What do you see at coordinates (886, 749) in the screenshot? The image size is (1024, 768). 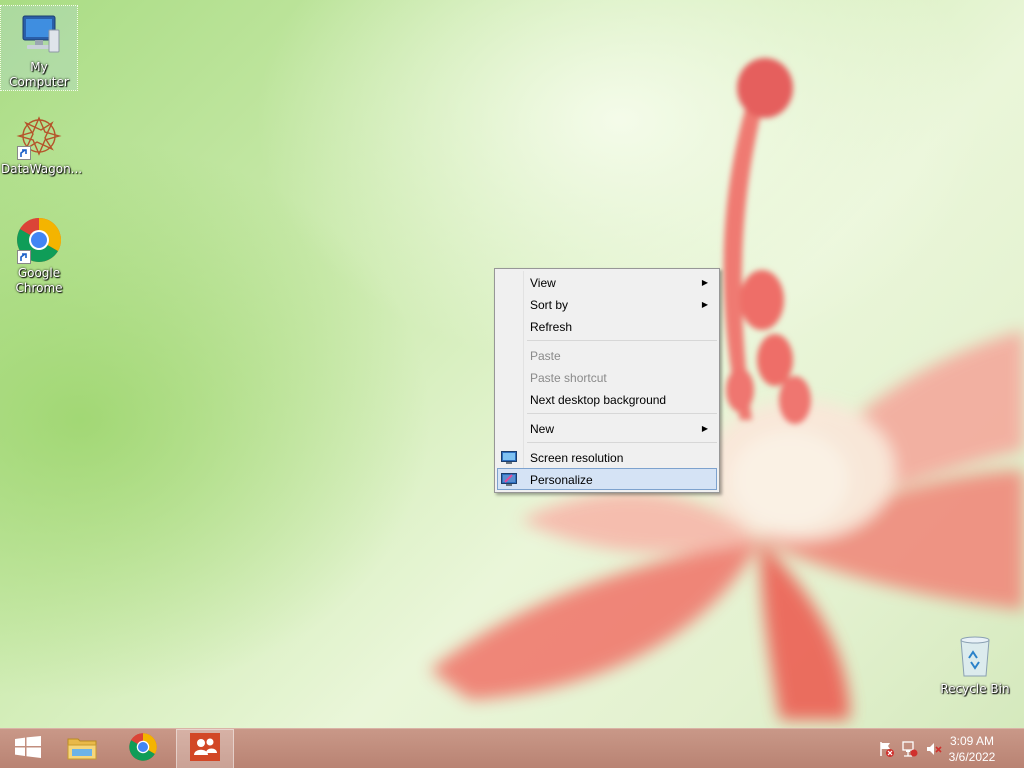 I see `action-center-flag-icon` at bounding box center [886, 749].